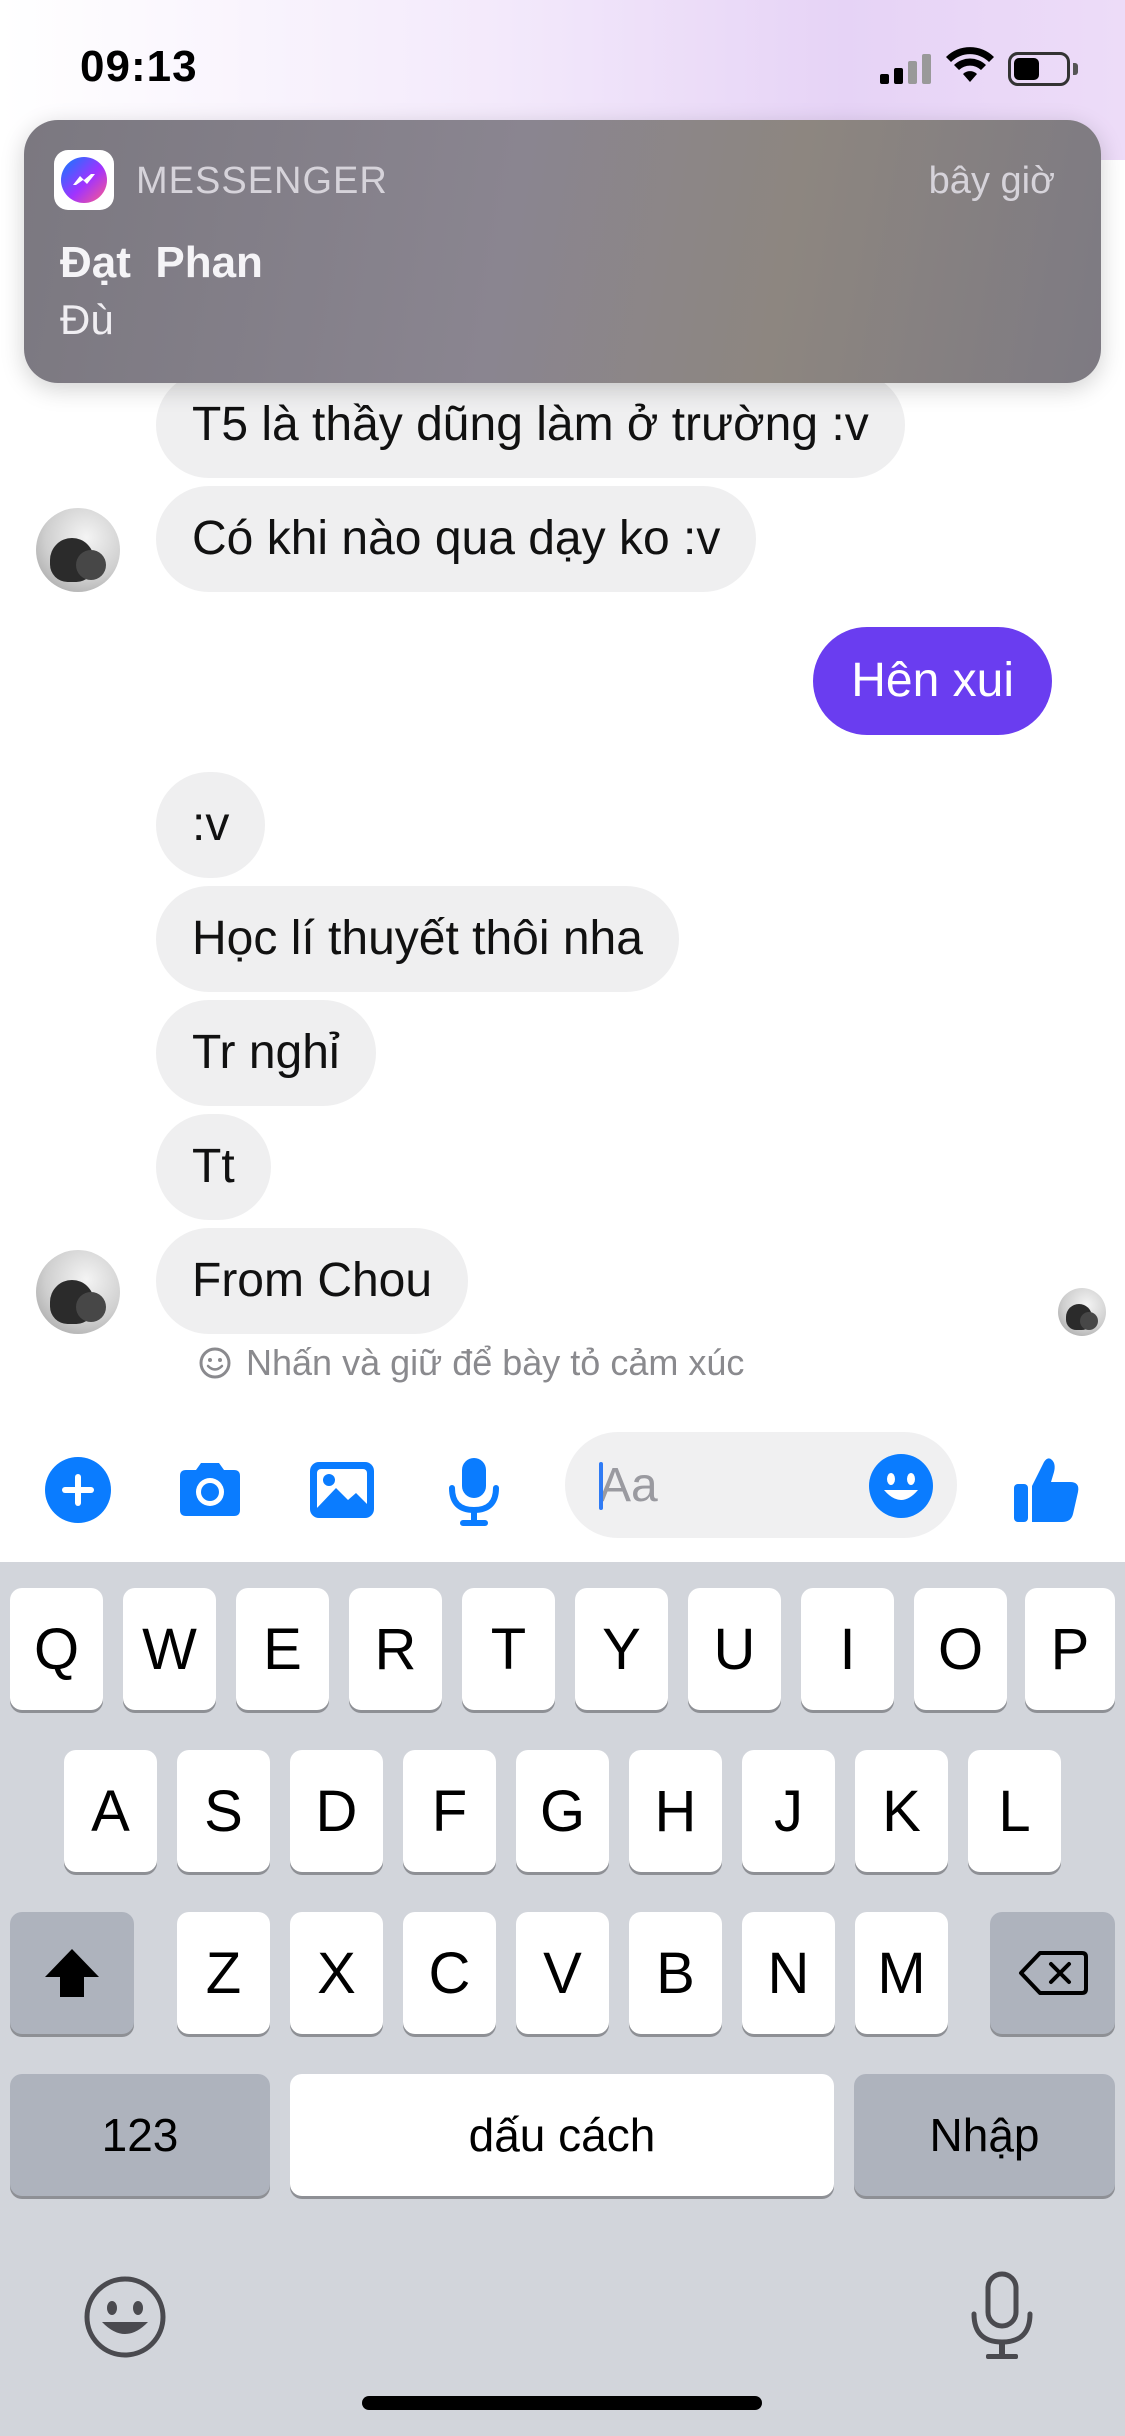 This screenshot has width=1125, height=2436. I want to click on key-e: E, so click(282, 1649).